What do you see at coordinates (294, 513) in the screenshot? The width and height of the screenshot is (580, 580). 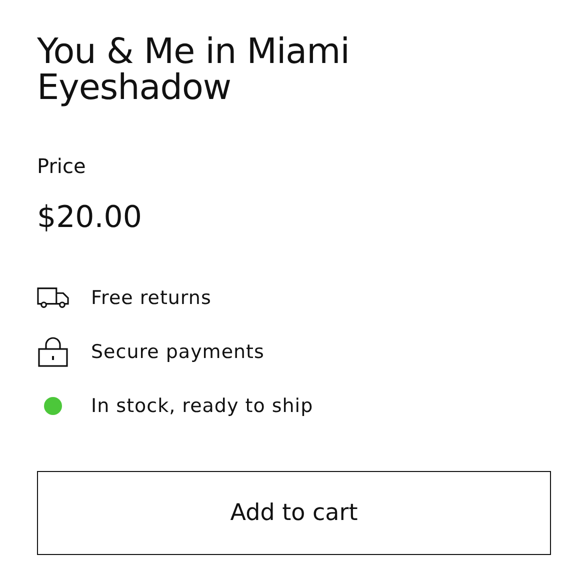 I see `add-to-cart-button: Add to cart` at bounding box center [294, 513].